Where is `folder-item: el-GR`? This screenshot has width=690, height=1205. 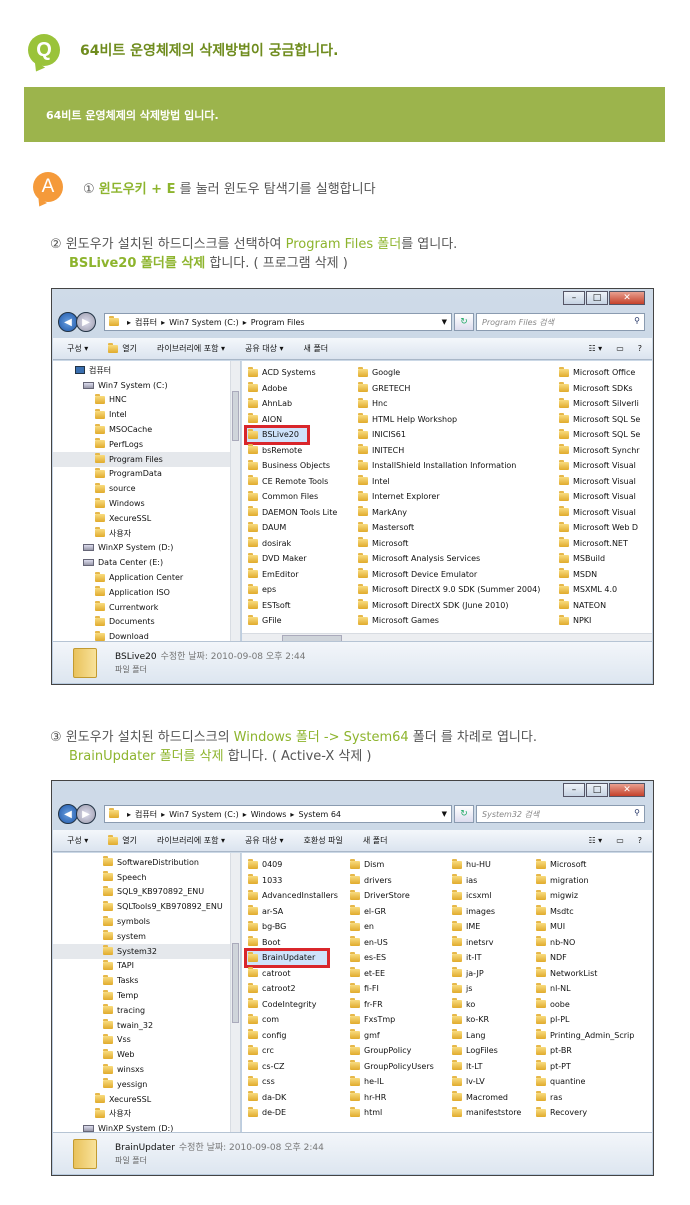 folder-item: el-GR is located at coordinates (391, 912).